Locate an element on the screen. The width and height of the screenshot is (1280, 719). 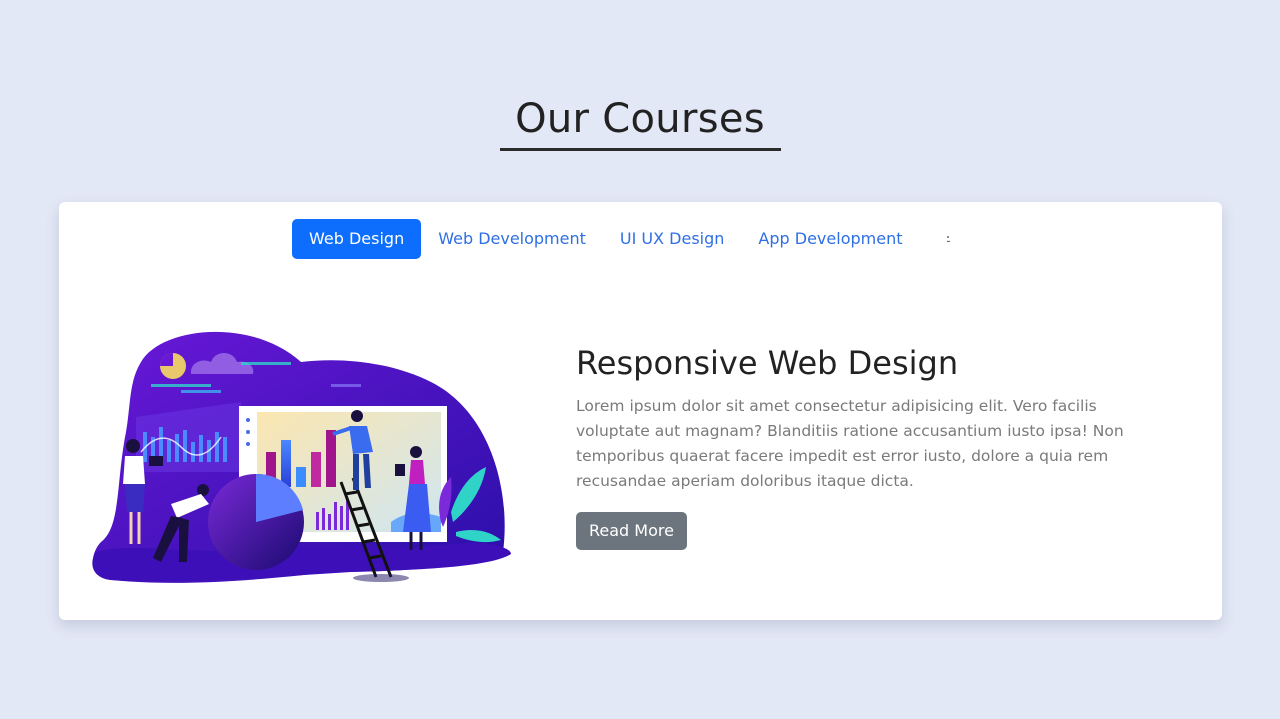
analytics-team-illustration is located at coordinates (302, 457).